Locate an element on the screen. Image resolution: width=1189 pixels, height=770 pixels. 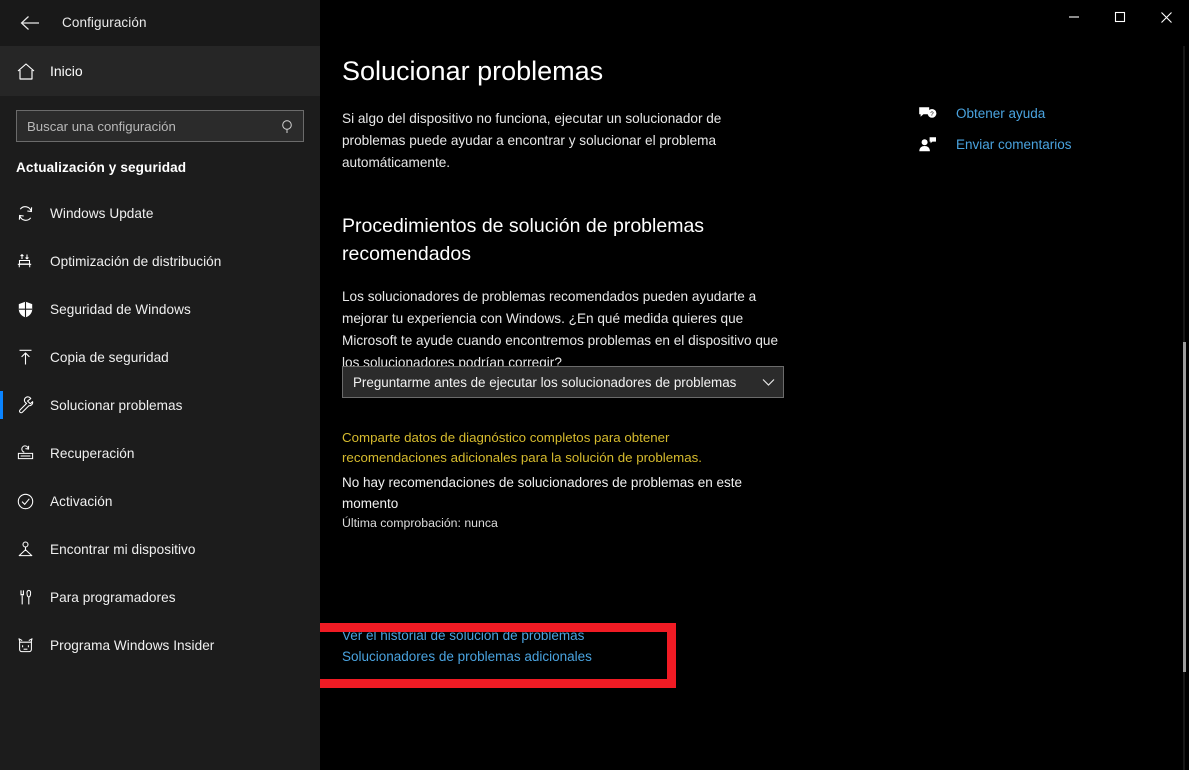
close-button is located at coordinates (1166, 17).